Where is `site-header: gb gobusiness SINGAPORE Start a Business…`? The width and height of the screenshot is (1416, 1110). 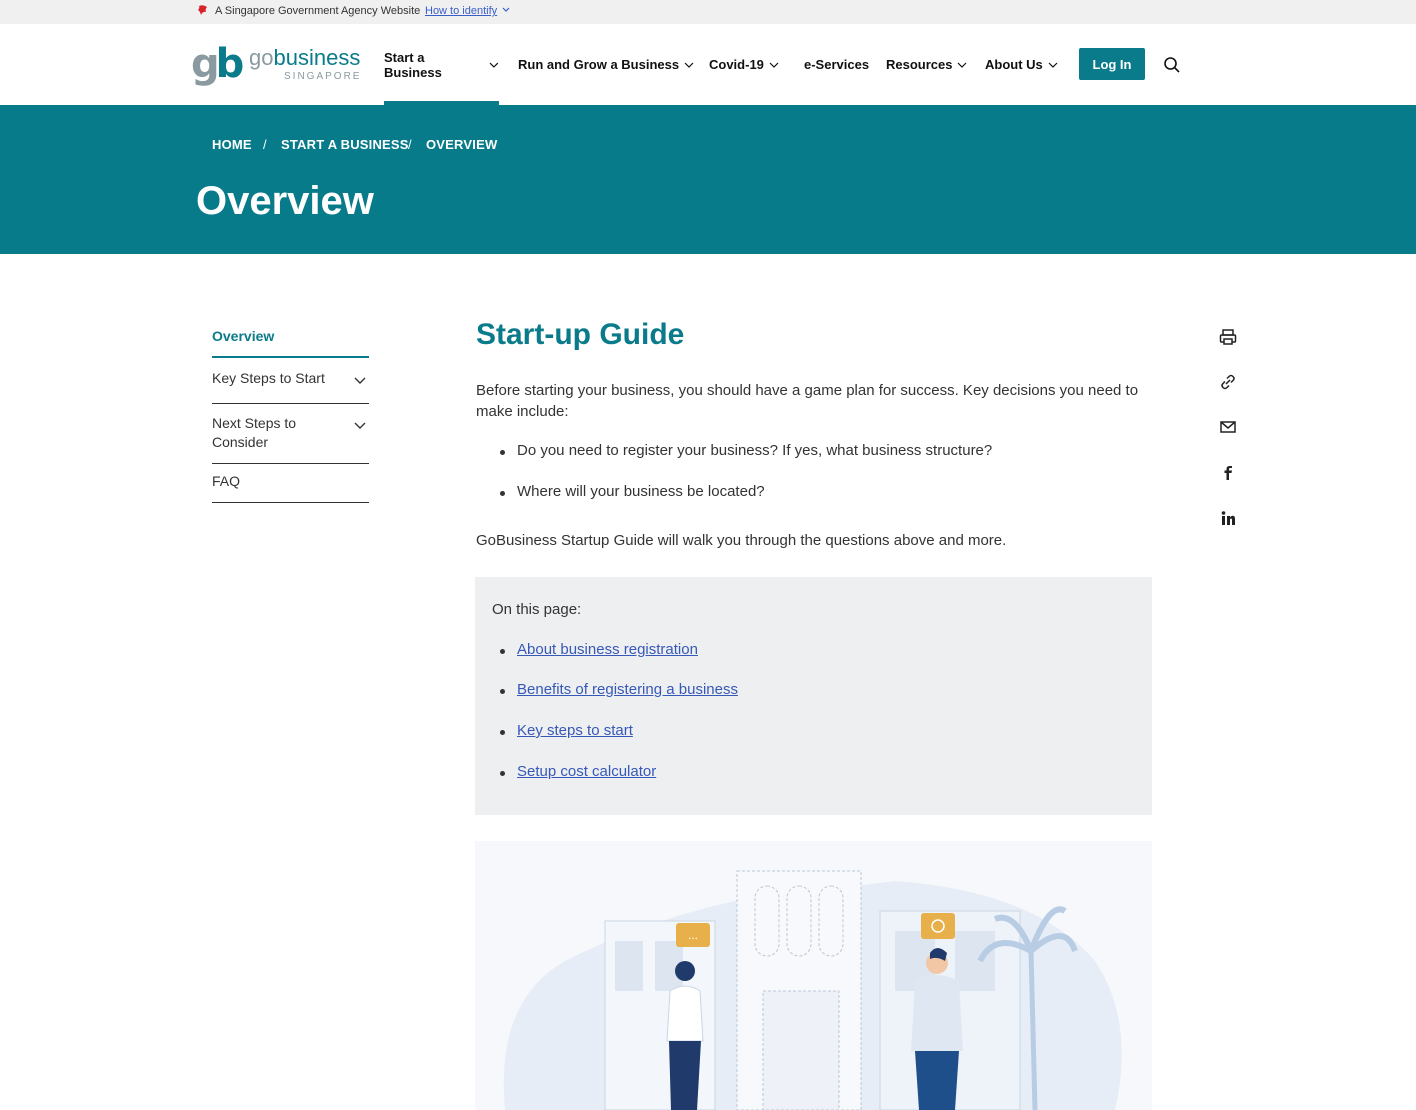 site-header: gb gobusiness SINGAPORE Start a Business… is located at coordinates (708, 64).